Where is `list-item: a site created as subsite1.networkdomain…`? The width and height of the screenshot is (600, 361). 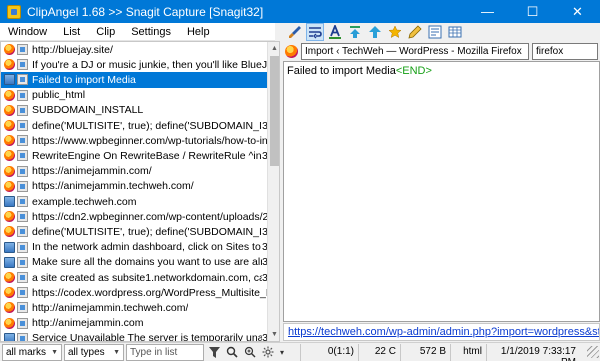 list-item: a site created as subsite1.networkdomain… is located at coordinates (134, 277).